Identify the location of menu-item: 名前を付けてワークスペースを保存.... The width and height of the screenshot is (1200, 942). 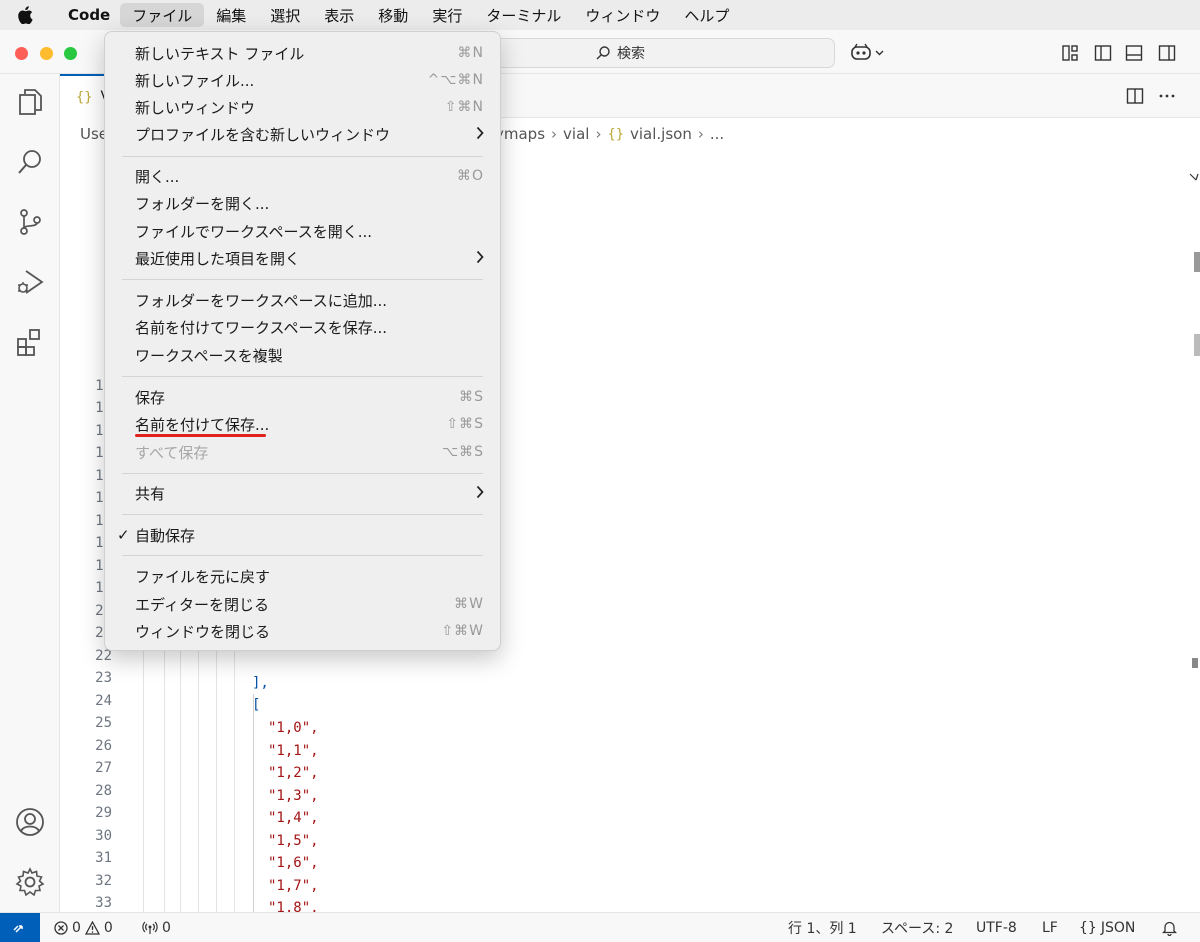
(302, 327).